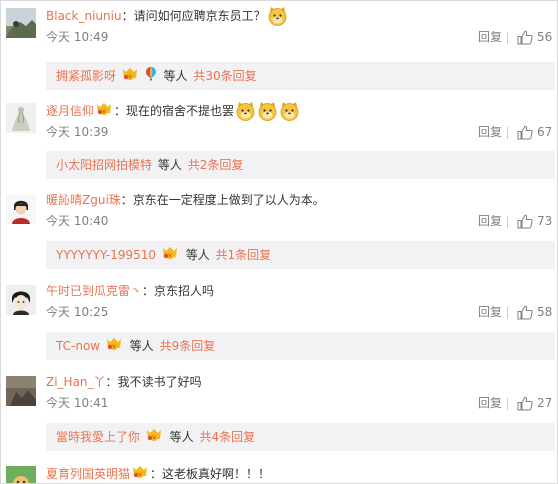 The width and height of the screenshot is (558, 484). I want to click on reply-preview-total: 共1条回复, so click(244, 255).